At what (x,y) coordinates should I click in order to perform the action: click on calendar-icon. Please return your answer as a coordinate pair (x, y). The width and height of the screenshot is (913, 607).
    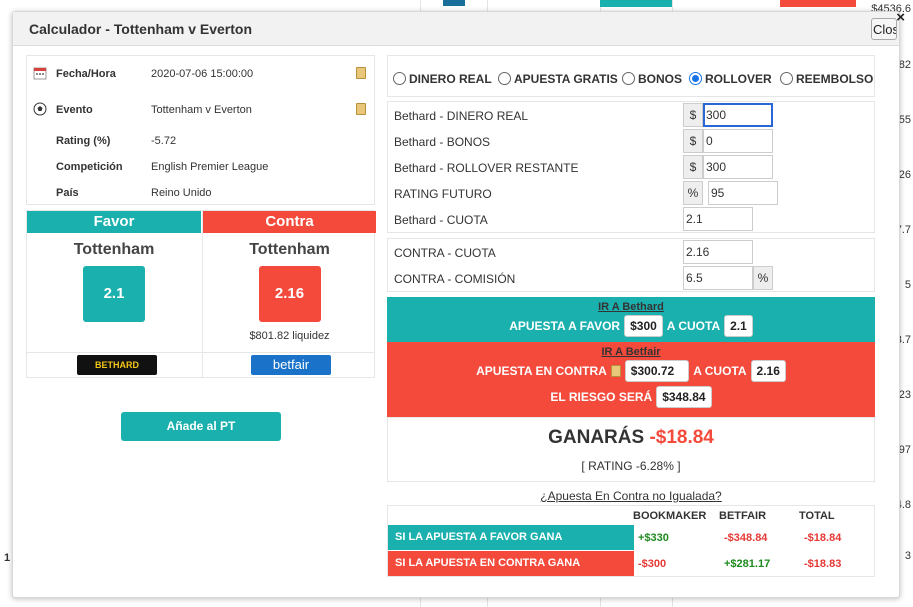
    Looking at the image, I should click on (40, 73).